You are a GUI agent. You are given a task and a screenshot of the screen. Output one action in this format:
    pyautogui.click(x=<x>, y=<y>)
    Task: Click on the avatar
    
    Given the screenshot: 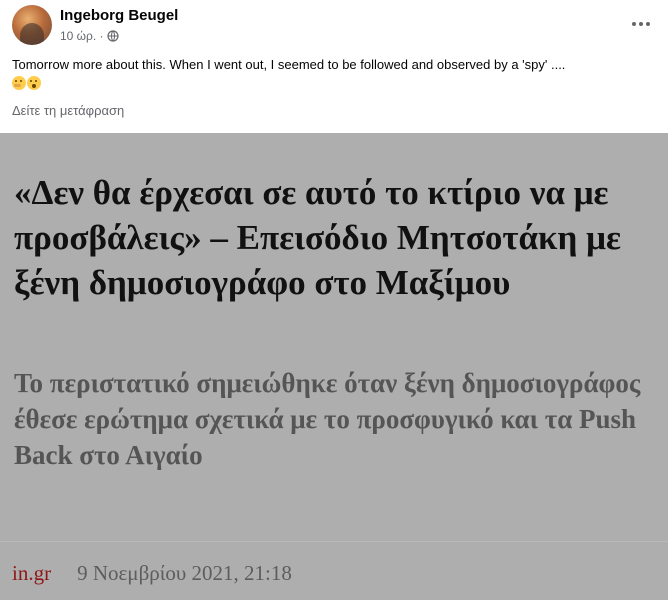 What is the action you would take?
    pyautogui.click(x=32, y=25)
    